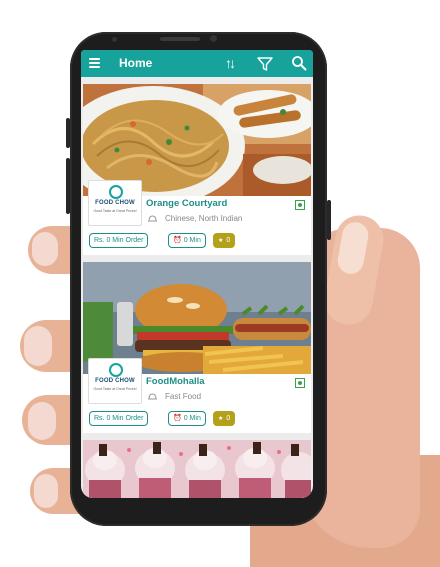 The image size is (440, 567). What do you see at coordinates (183, 396) in the screenshot?
I see `cuisine-text: Fast Food` at bounding box center [183, 396].